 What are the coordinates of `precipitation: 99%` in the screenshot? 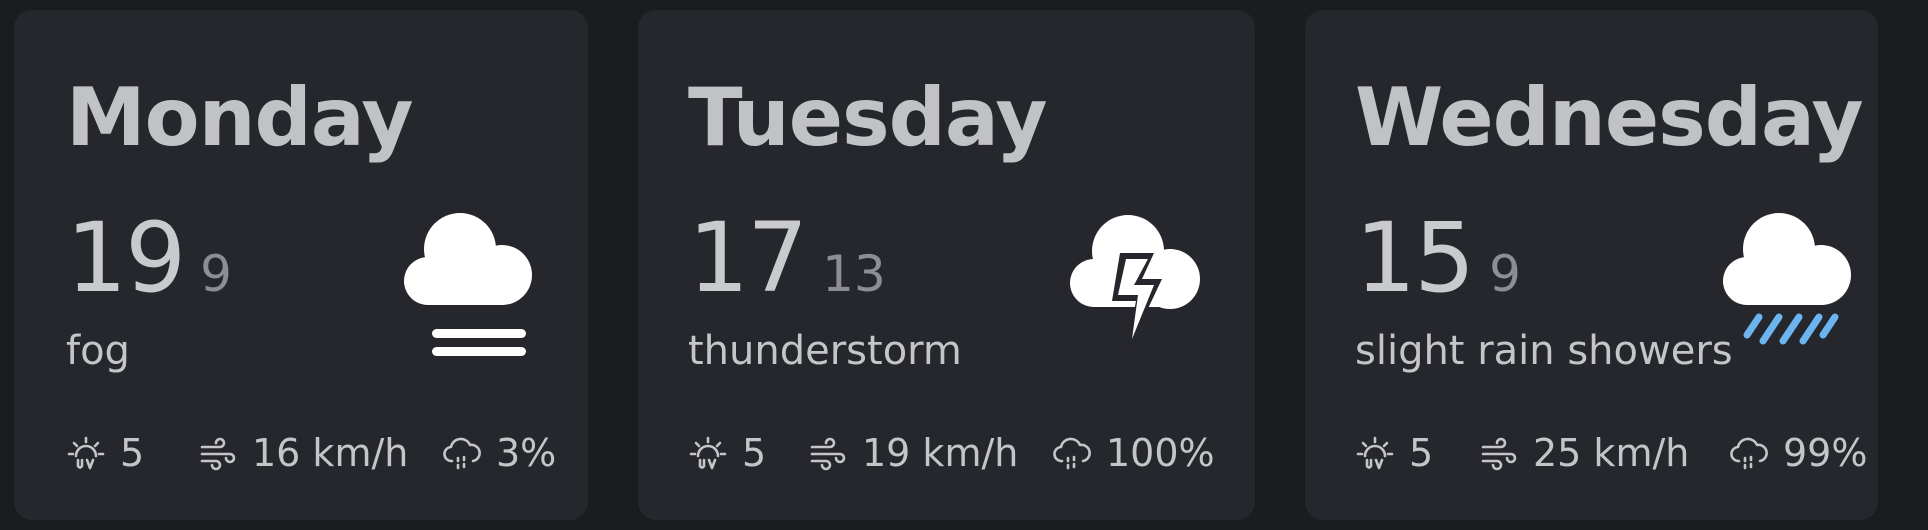 It's located at (1798, 453).